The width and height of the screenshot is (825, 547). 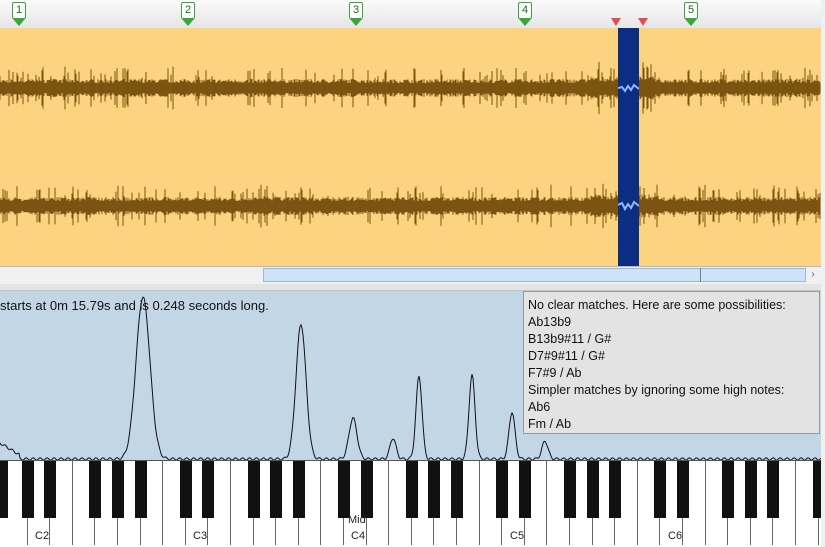 What do you see at coordinates (813, 275) in the screenshot?
I see `scroll-right-arrow-icon: ›` at bounding box center [813, 275].